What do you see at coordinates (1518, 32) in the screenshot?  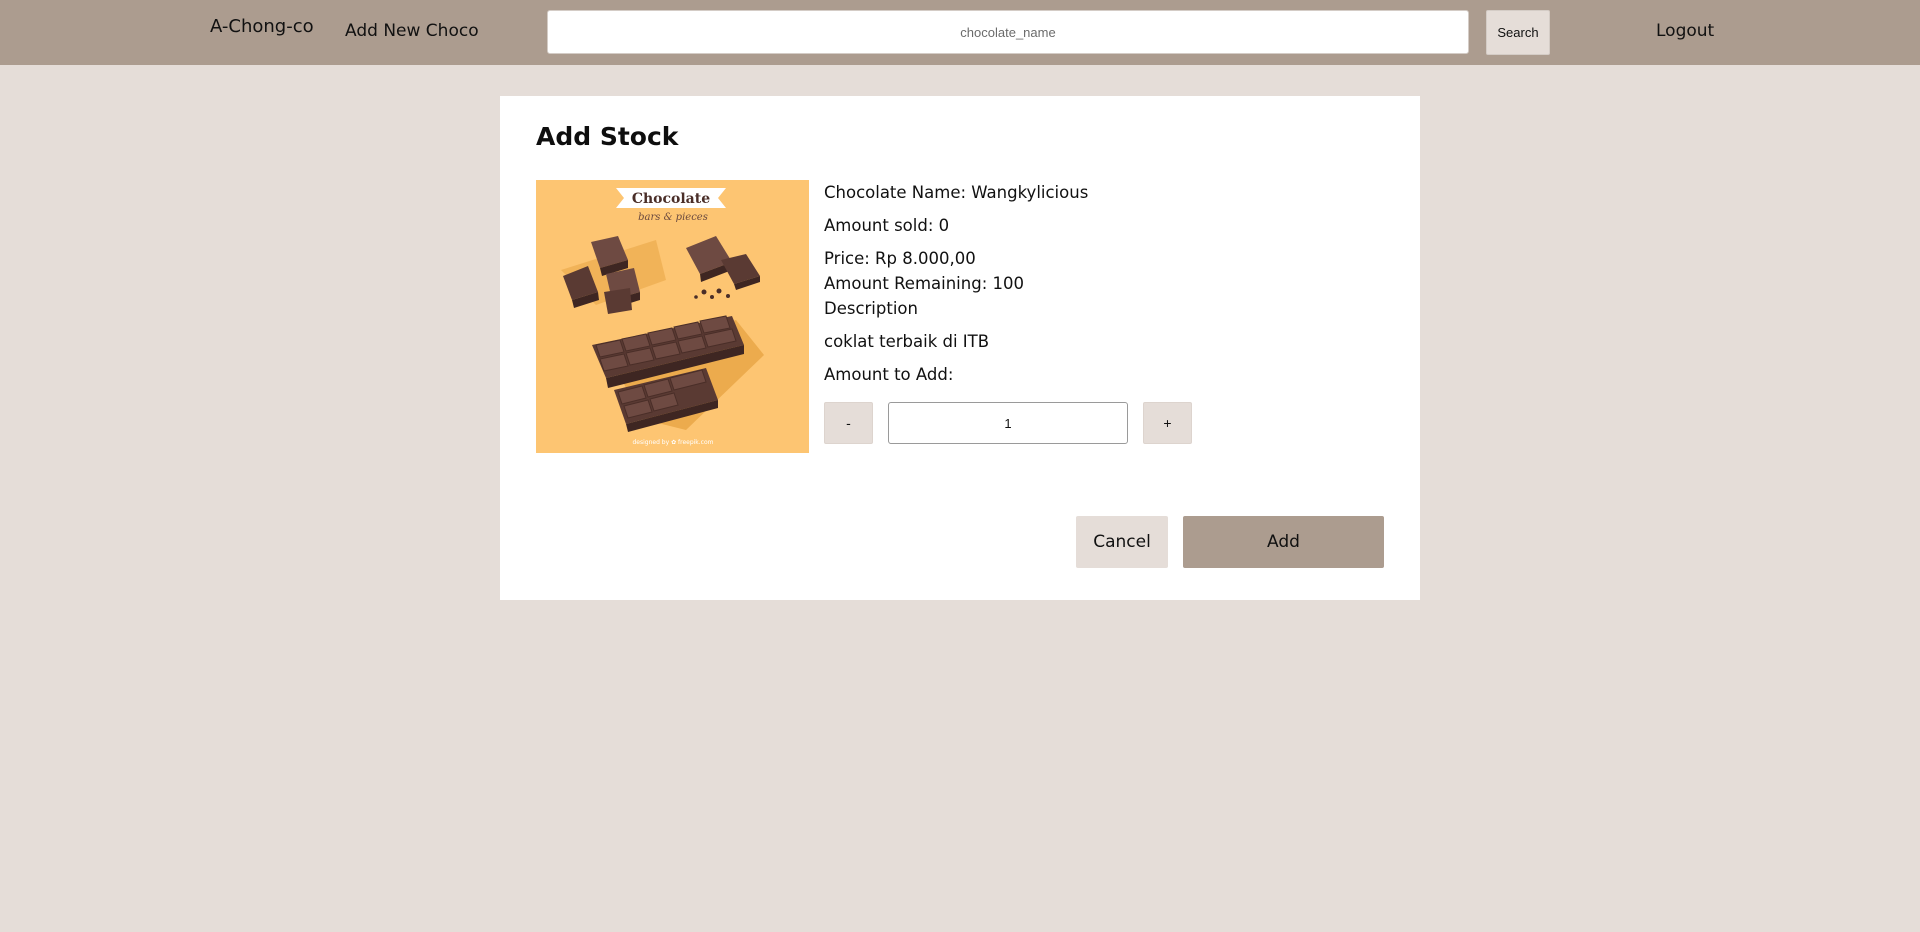 I see `search-button: Search` at bounding box center [1518, 32].